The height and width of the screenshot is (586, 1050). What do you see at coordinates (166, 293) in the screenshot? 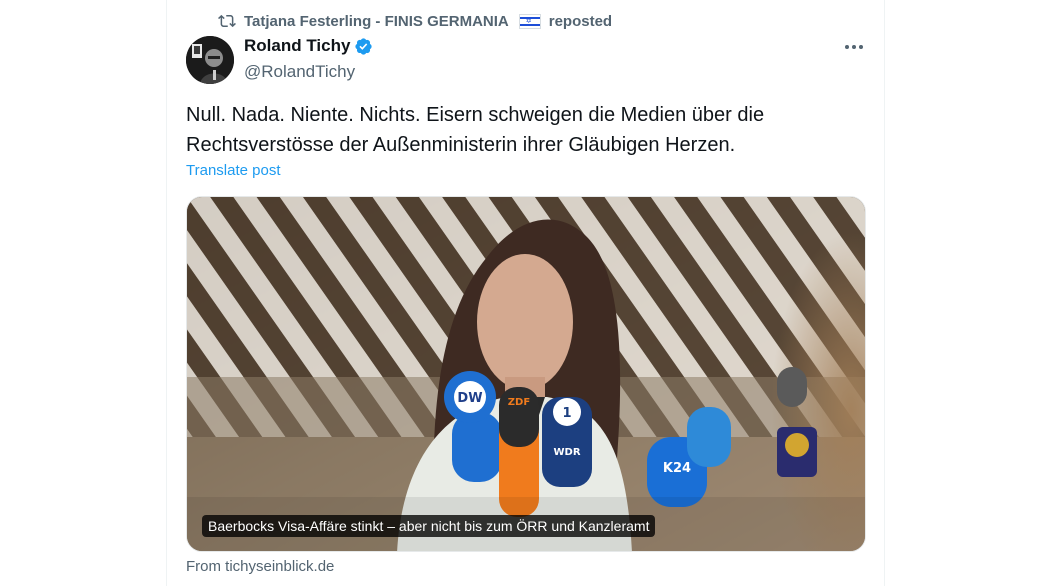
I see `timeline-left-border` at bounding box center [166, 293].